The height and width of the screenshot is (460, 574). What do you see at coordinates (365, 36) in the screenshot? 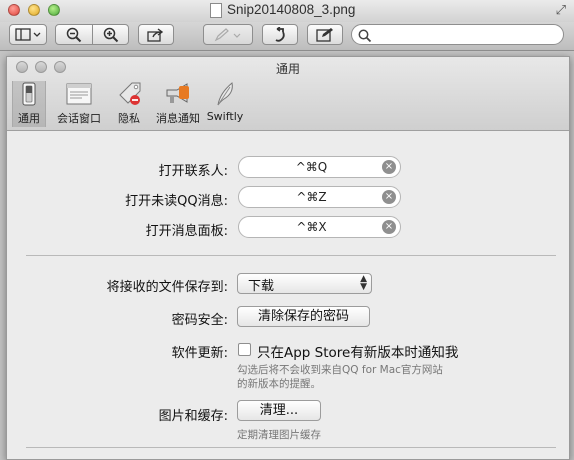
I see `search-icon` at bounding box center [365, 36].